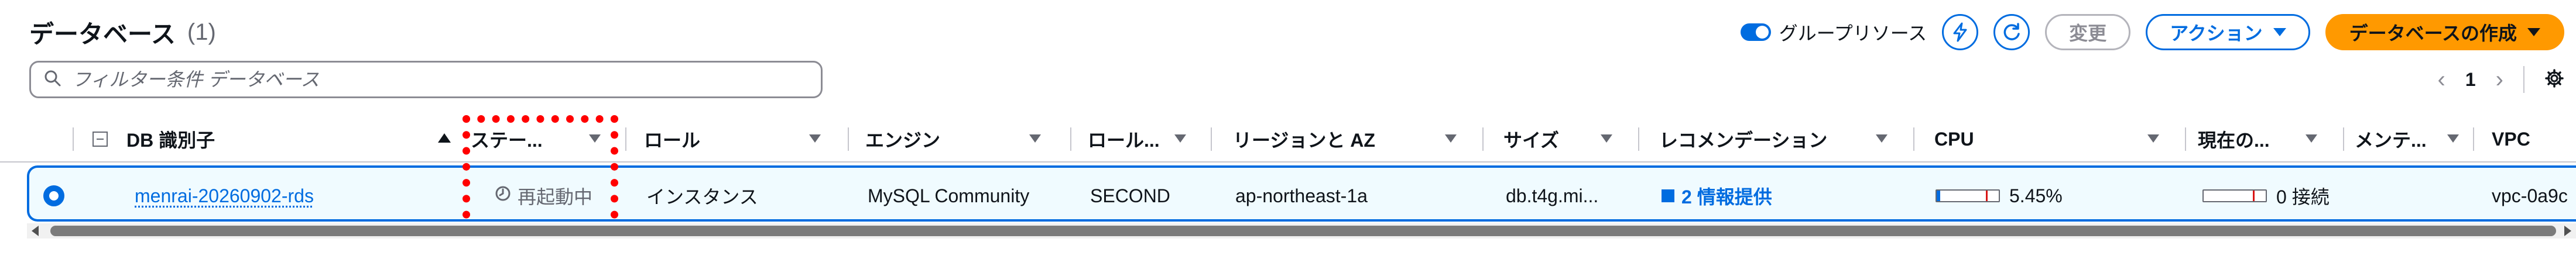 The height and width of the screenshot is (273, 2576). I want to click on column-engine: エンジン, so click(960, 139).